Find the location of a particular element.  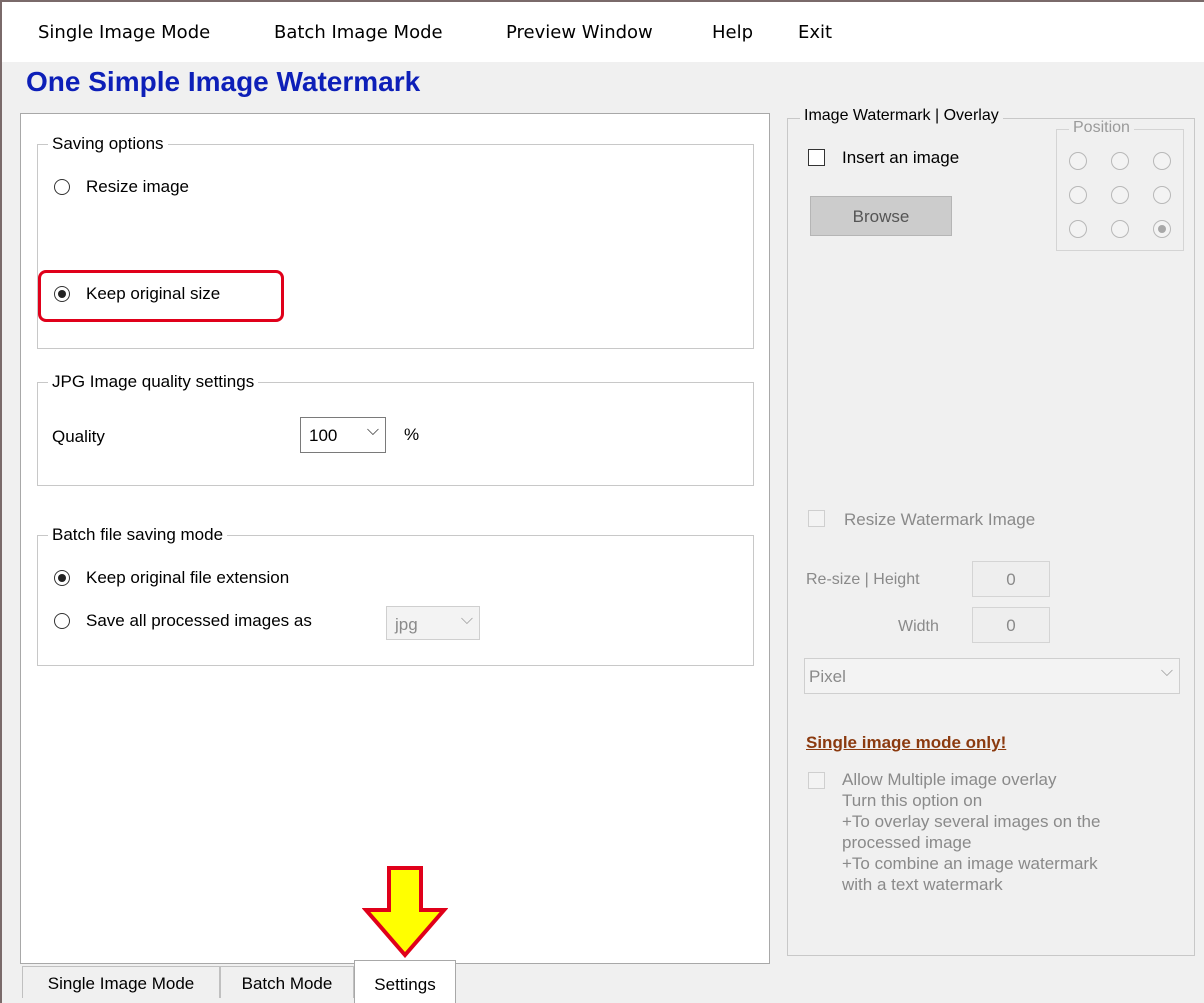

position-group: Position is located at coordinates (1120, 185).